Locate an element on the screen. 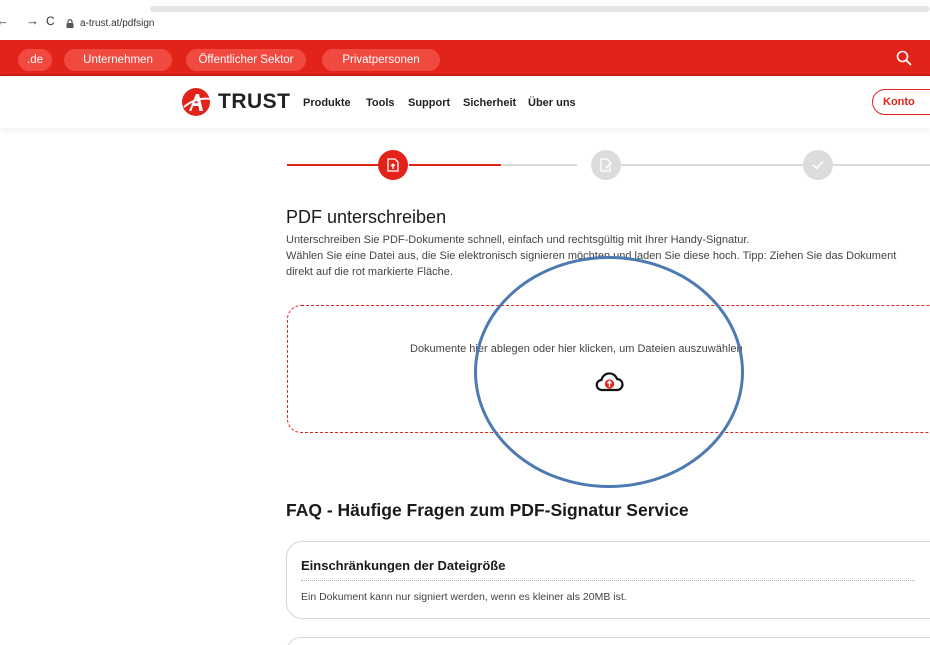 This screenshot has width=930, height=645. faq-question: Einschränkungen der Dateigröße is located at coordinates (403, 565).